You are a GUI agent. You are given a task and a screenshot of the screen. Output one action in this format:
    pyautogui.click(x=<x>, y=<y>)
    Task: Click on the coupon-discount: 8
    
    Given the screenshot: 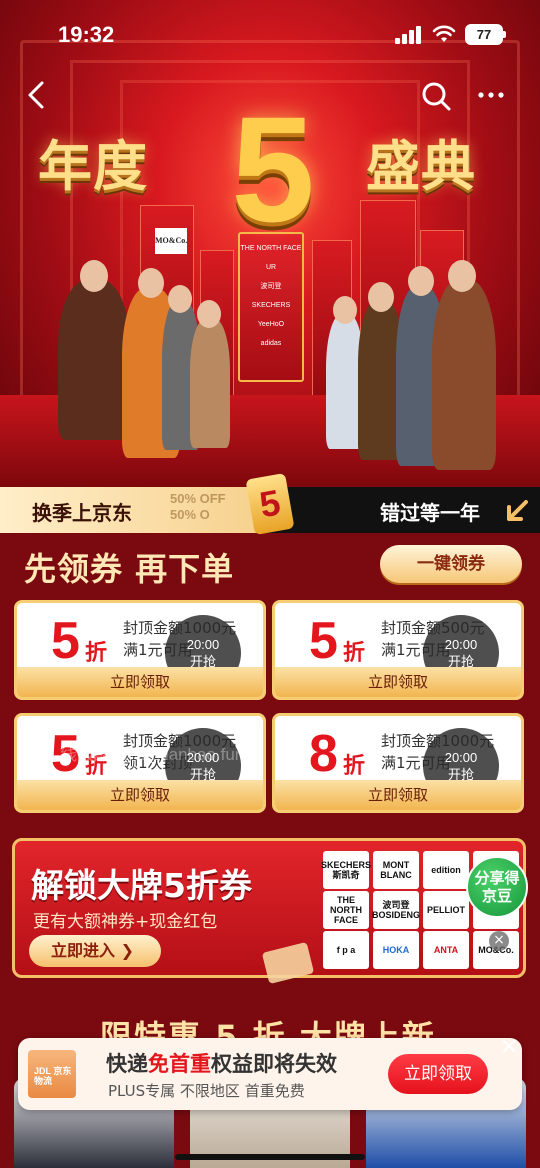 What is the action you would take?
    pyautogui.click(x=323, y=754)
    